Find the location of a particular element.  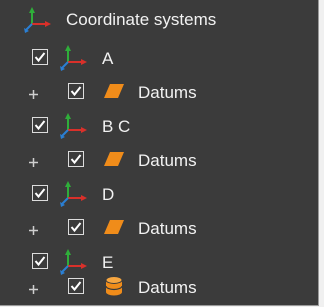

tree-node-e-datums: Datums is located at coordinates (159, 288).